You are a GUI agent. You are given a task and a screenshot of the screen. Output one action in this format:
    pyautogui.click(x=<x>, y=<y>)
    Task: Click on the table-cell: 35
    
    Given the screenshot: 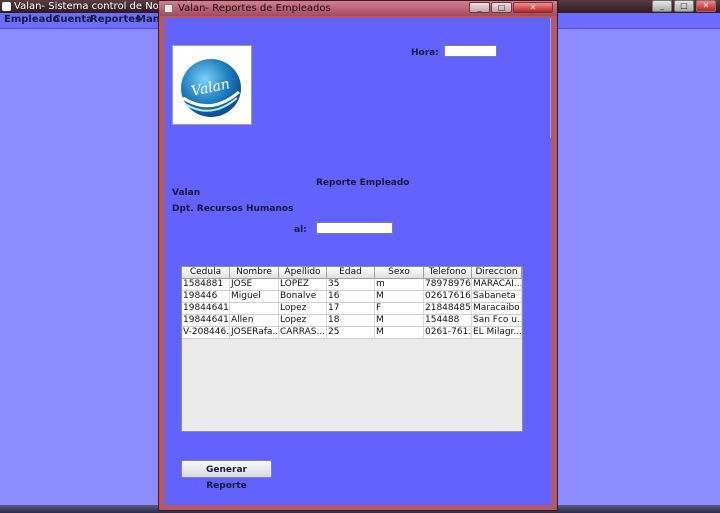 What is the action you would take?
    pyautogui.click(x=351, y=284)
    